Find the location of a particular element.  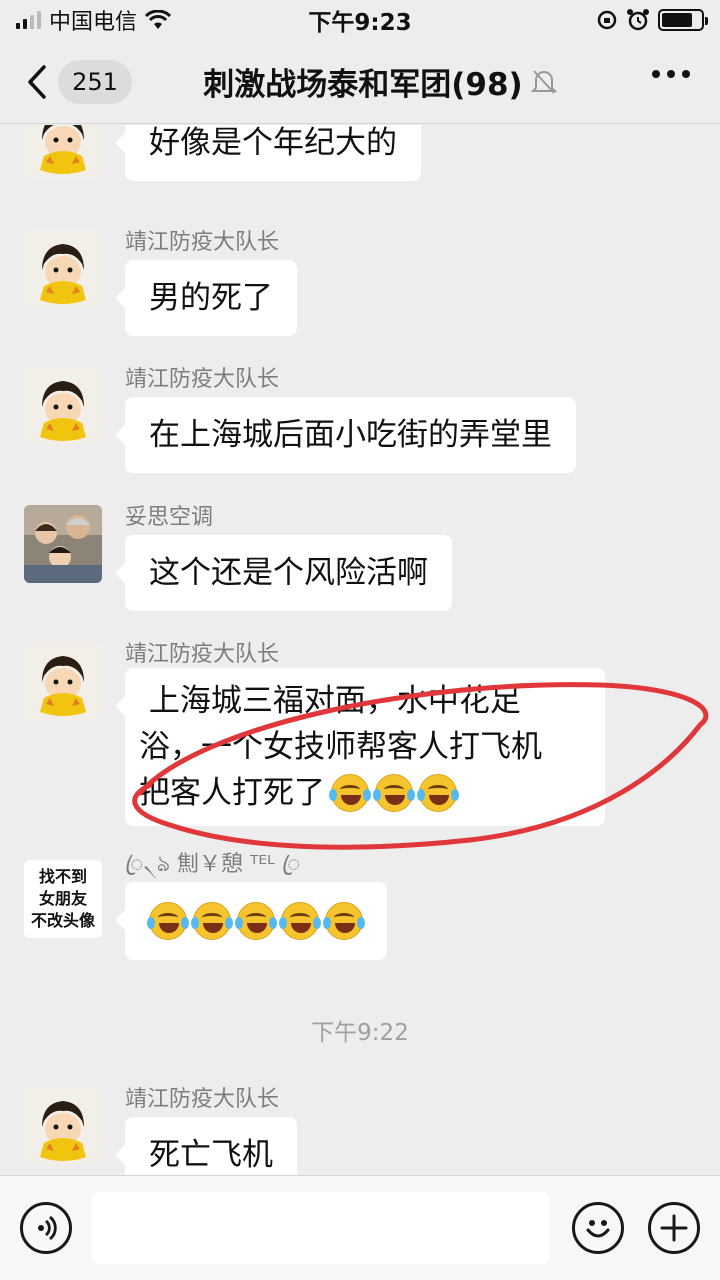

message-bubble: 死亡飞机 is located at coordinates (206, 1146).